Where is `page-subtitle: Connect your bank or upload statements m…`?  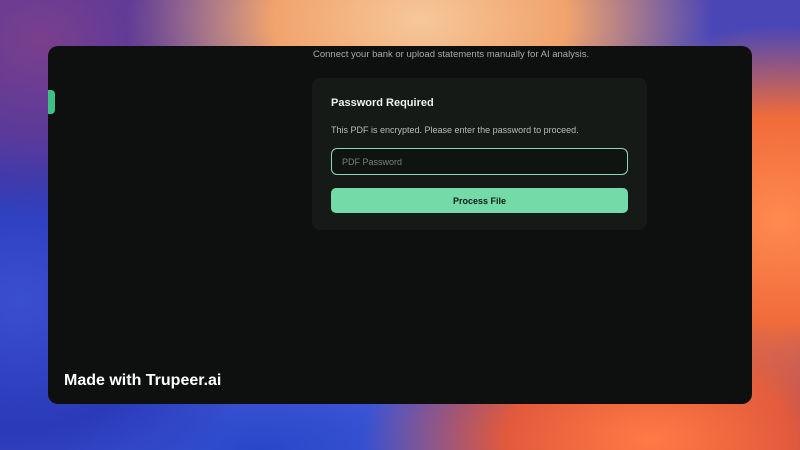 page-subtitle: Connect your bank or upload statements m… is located at coordinates (451, 54).